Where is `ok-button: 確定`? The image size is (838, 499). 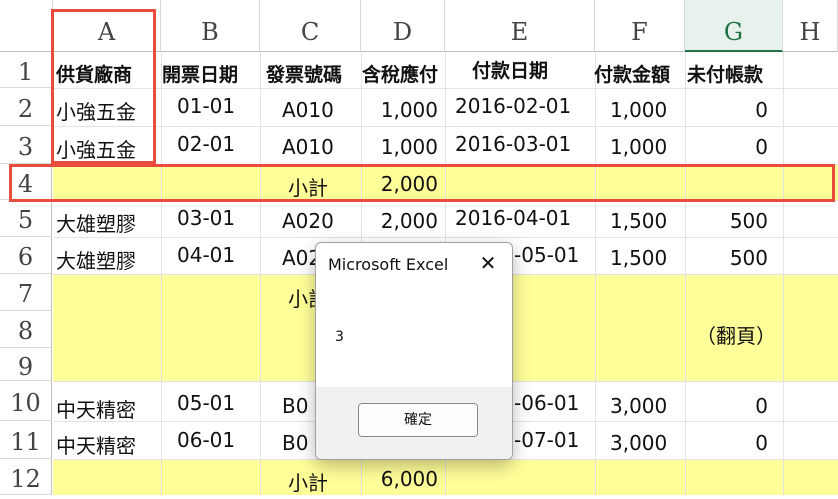
ok-button: 確定 is located at coordinates (418, 420).